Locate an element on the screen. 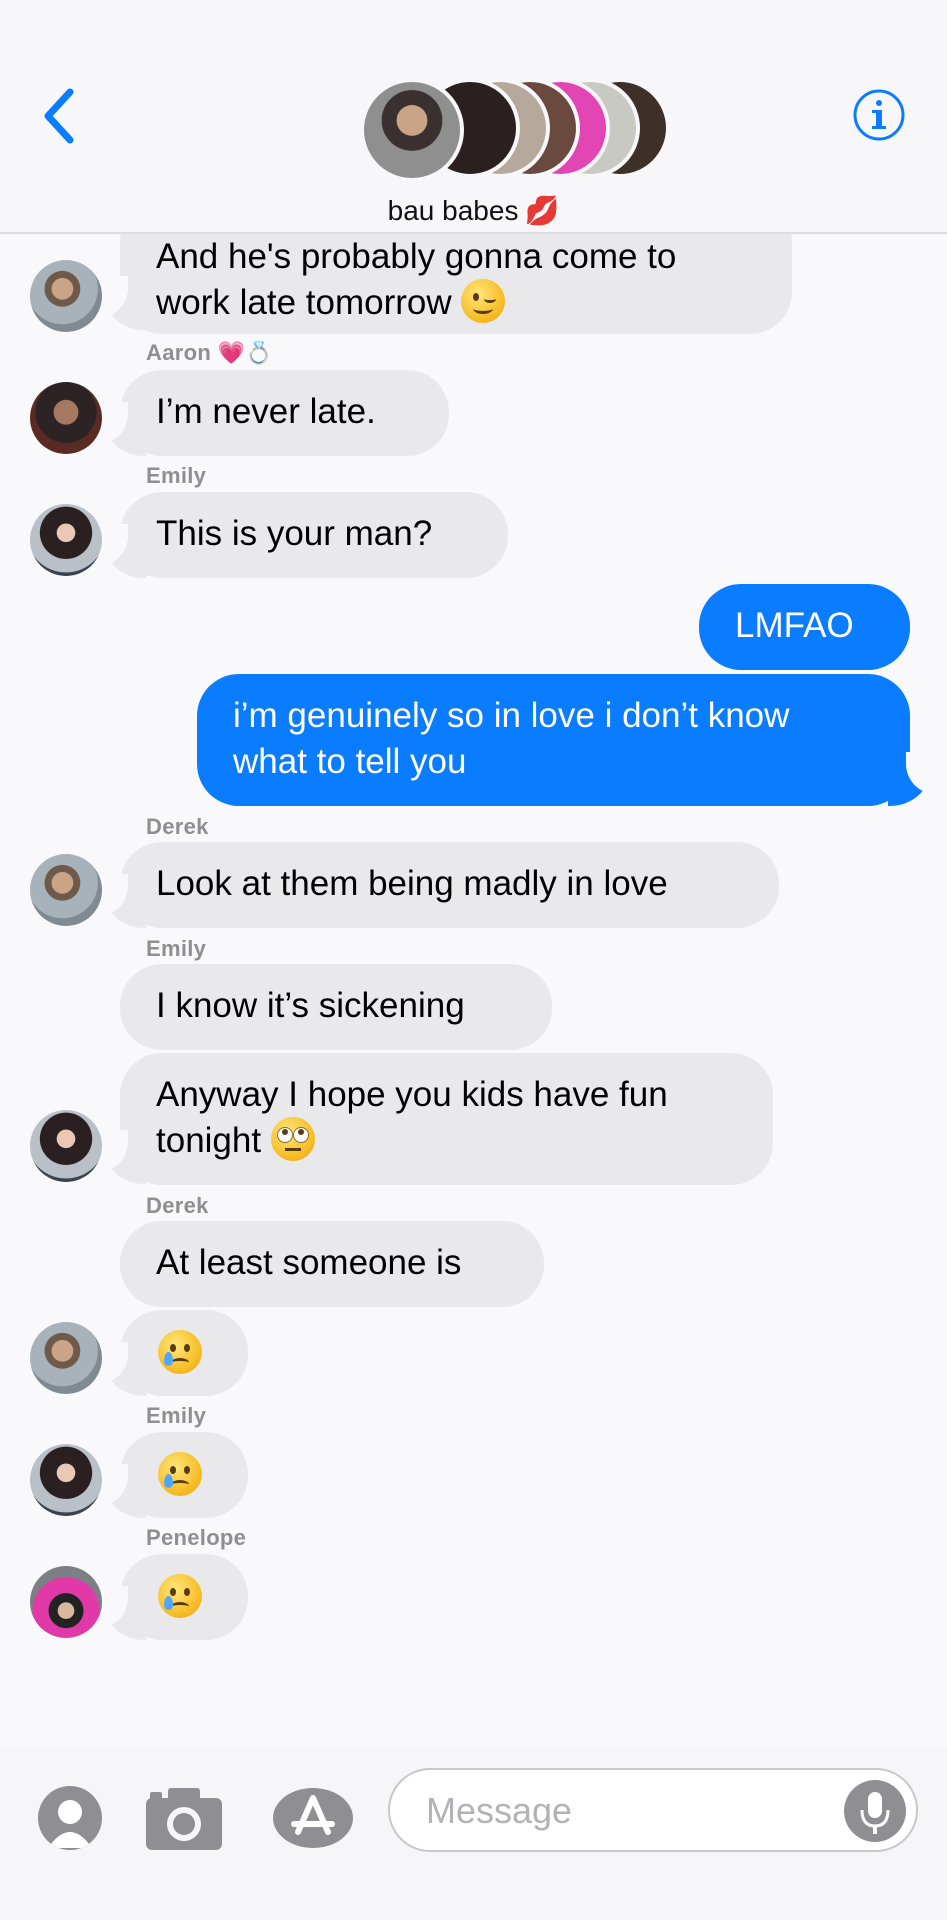 The height and width of the screenshot is (1920, 947). message-input-field is located at coordinates (653, 1810).